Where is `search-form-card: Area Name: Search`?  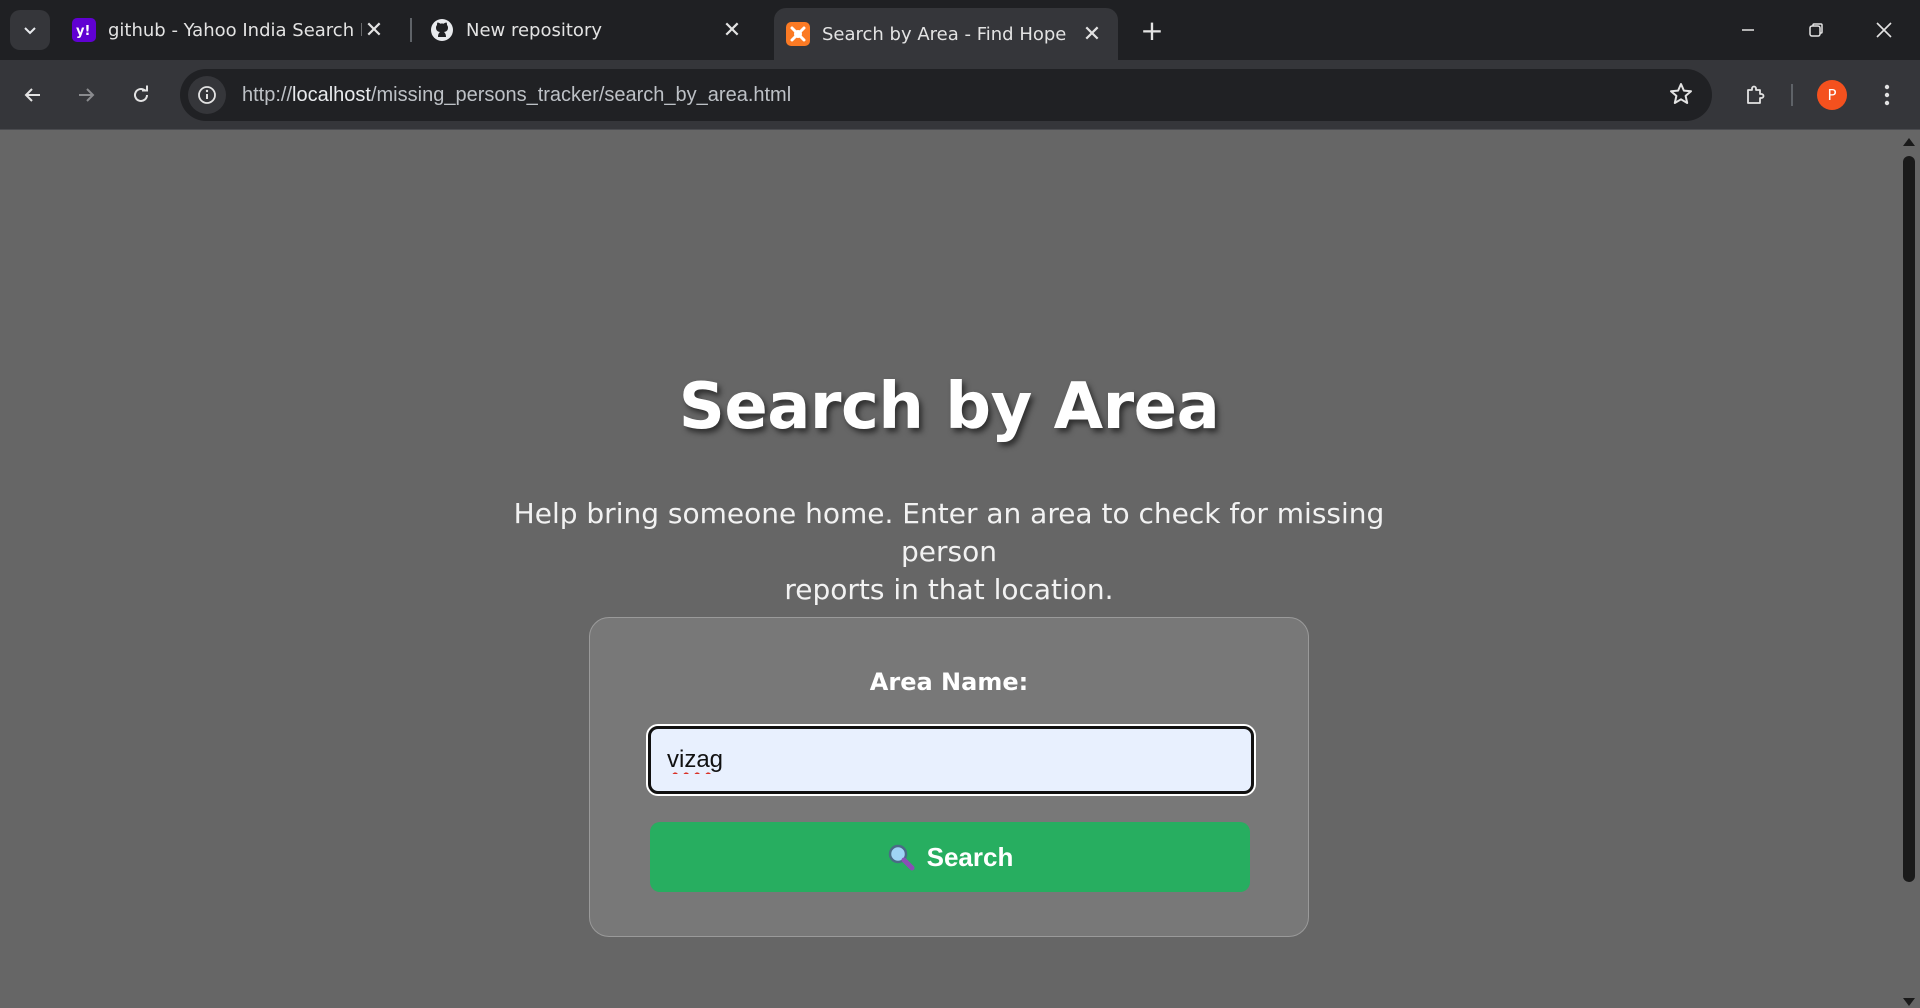
search-form-card: Area Name: Search is located at coordinates (949, 777).